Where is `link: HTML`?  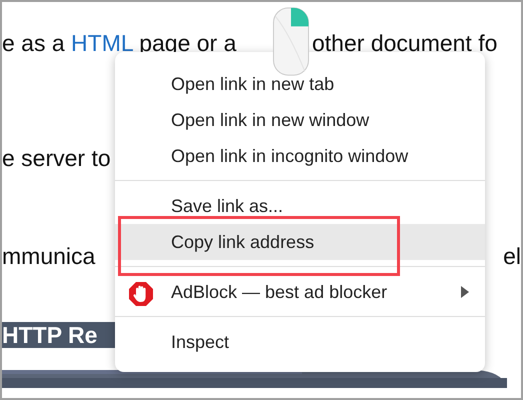 link: HTML is located at coordinates (102, 43).